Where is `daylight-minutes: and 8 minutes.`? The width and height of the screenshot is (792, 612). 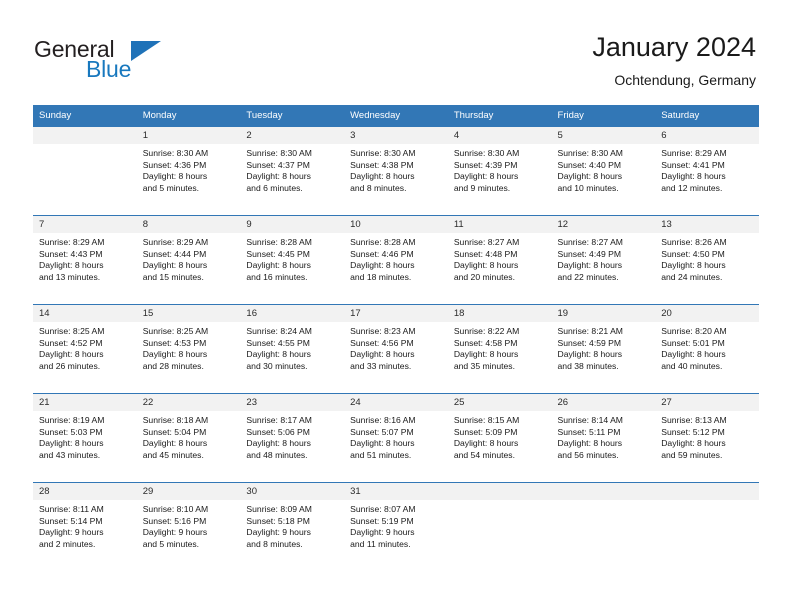 daylight-minutes: and 8 minutes. is located at coordinates (378, 187).